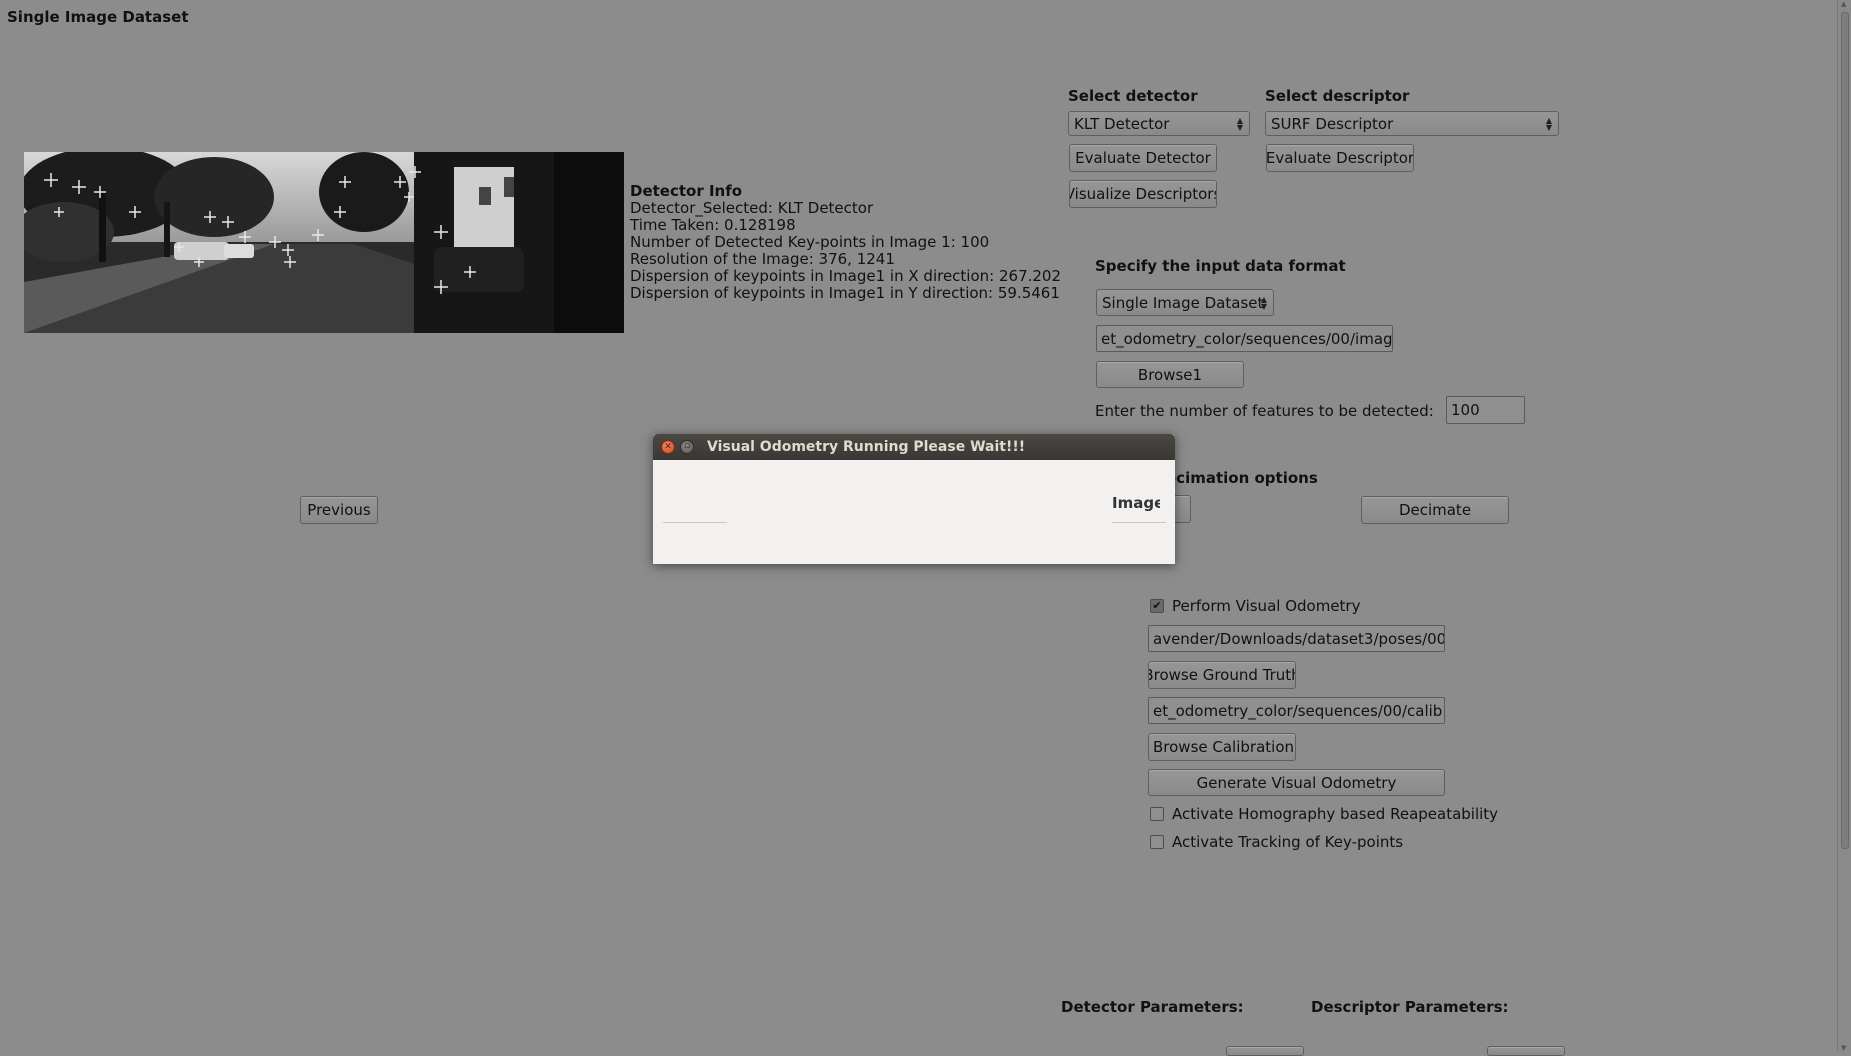 This screenshot has width=1851, height=1056. I want to click on descriptor-parameters-label: Descriptor Parameters:, so click(1410, 1007).